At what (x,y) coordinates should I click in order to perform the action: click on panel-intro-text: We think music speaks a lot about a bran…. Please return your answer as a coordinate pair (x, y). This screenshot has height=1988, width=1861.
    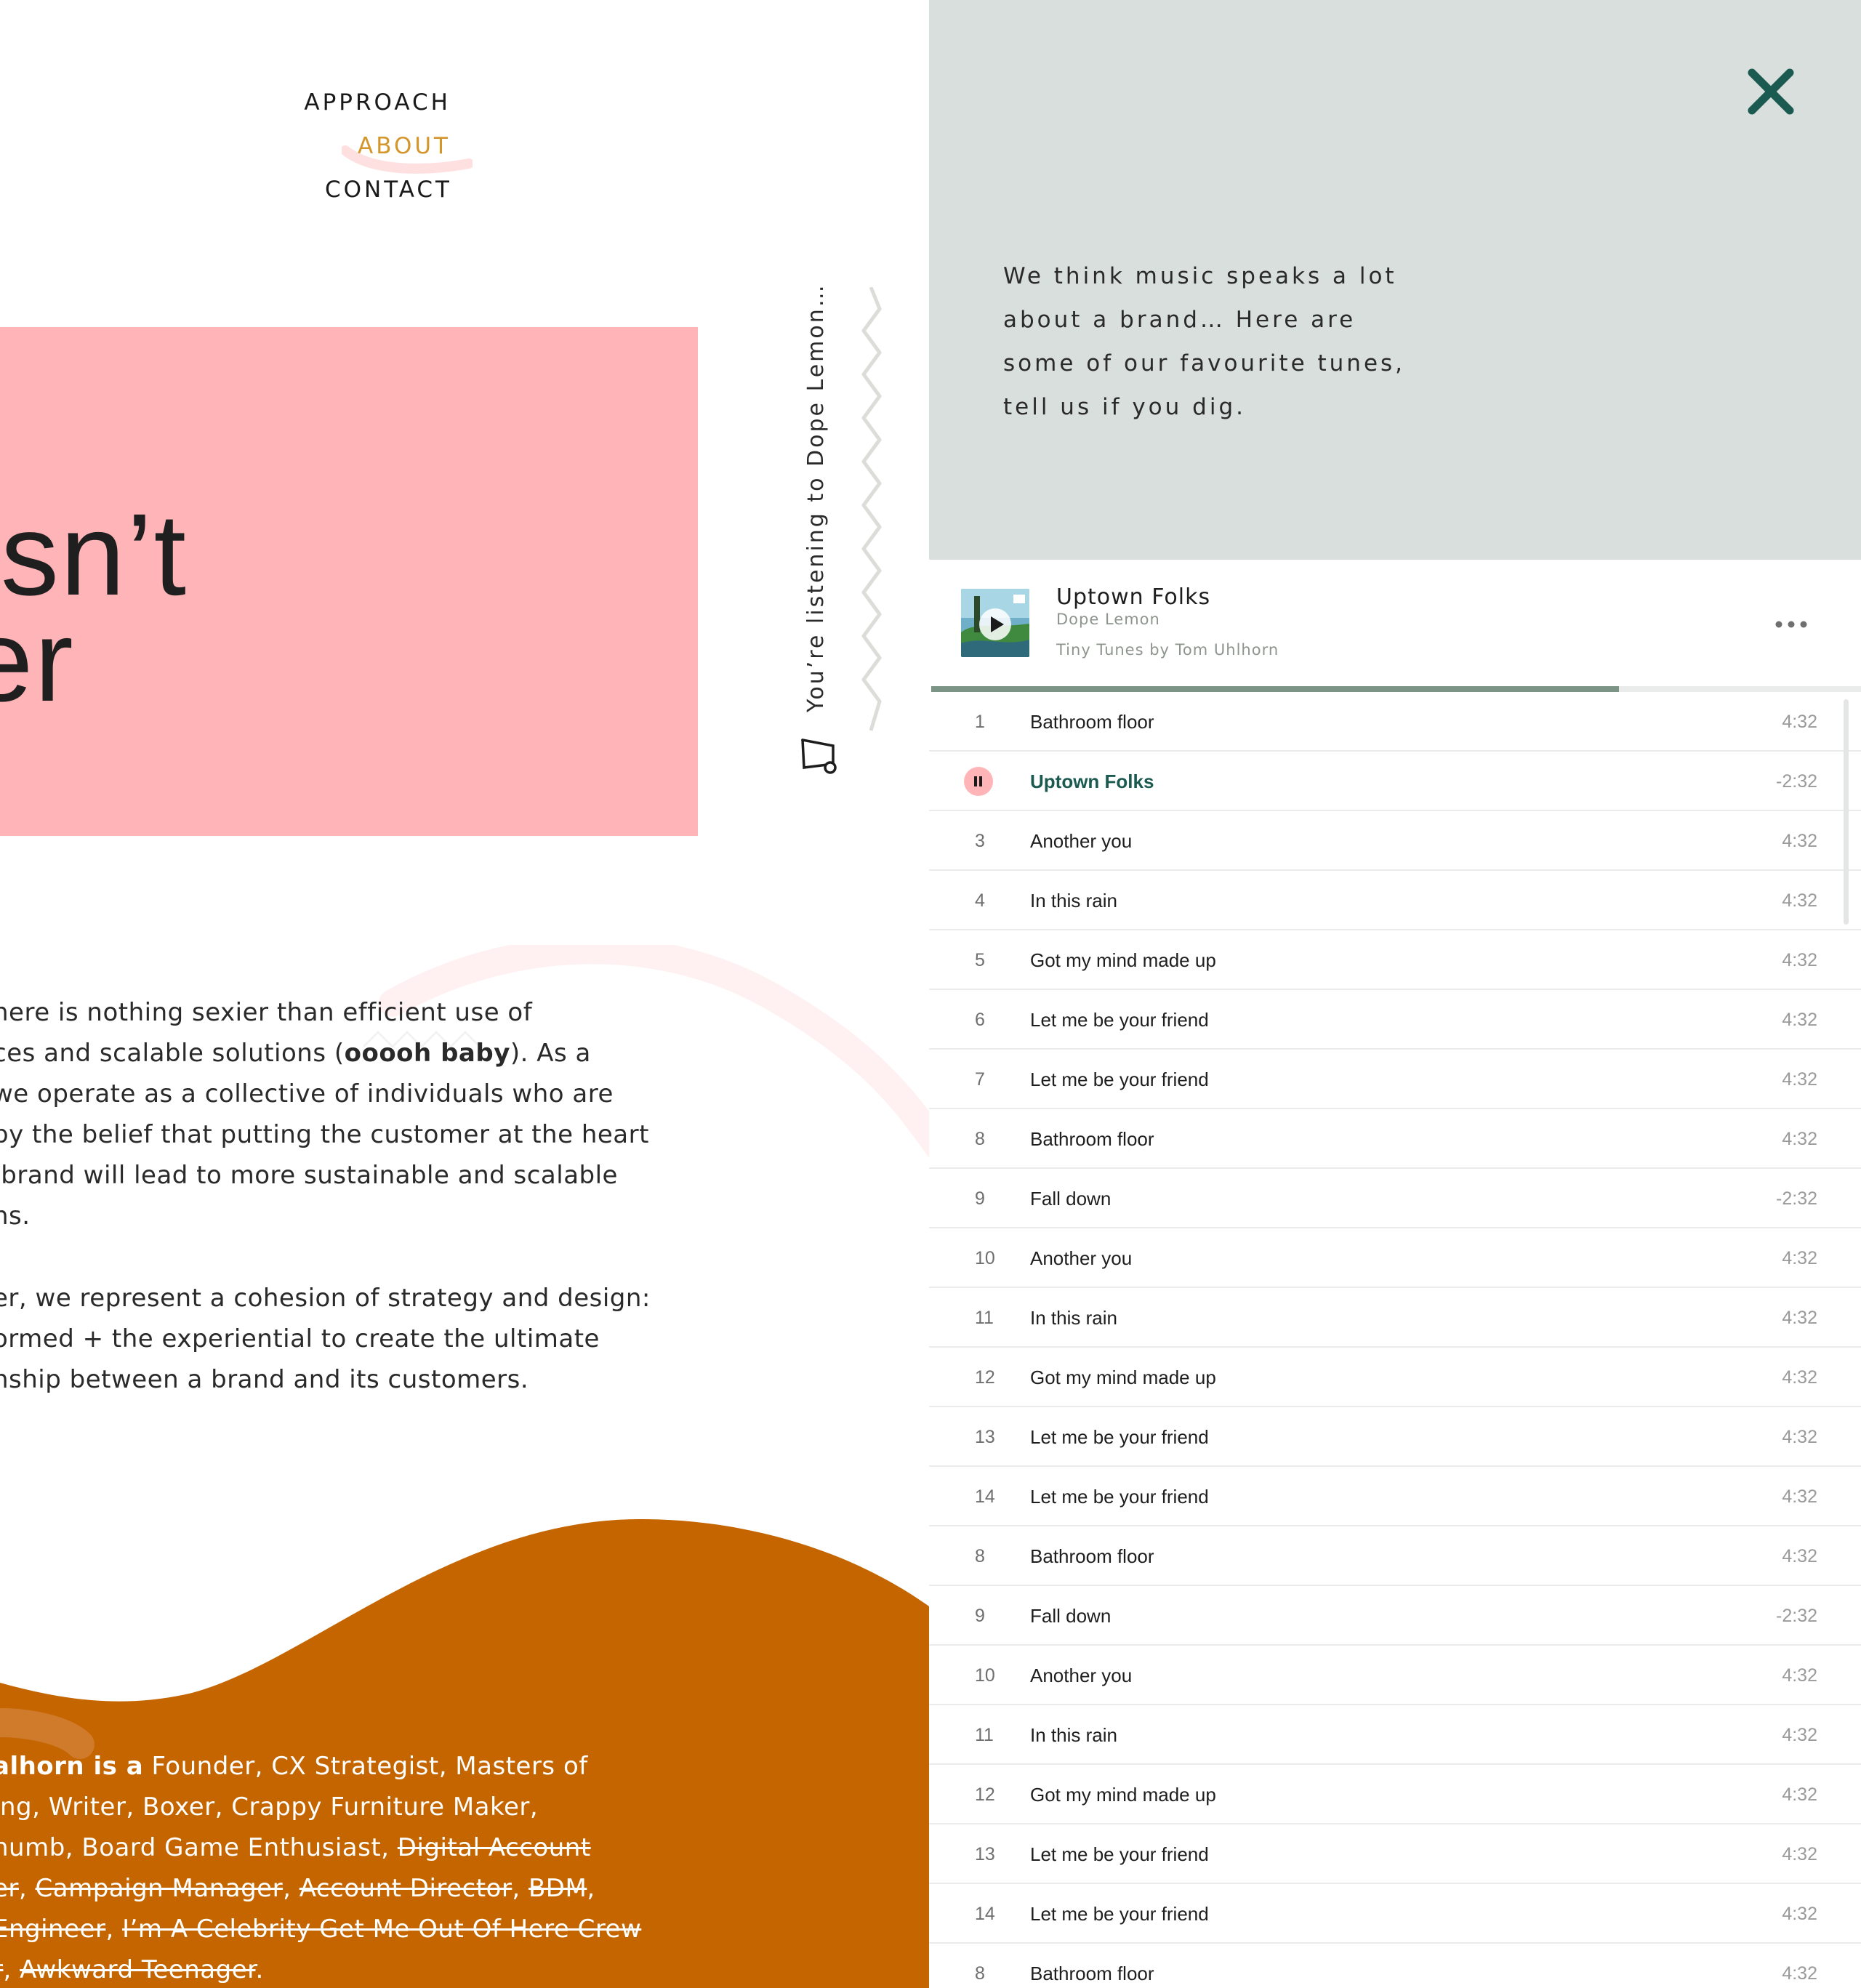
    Looking at the image, I should click on (1204, 341).